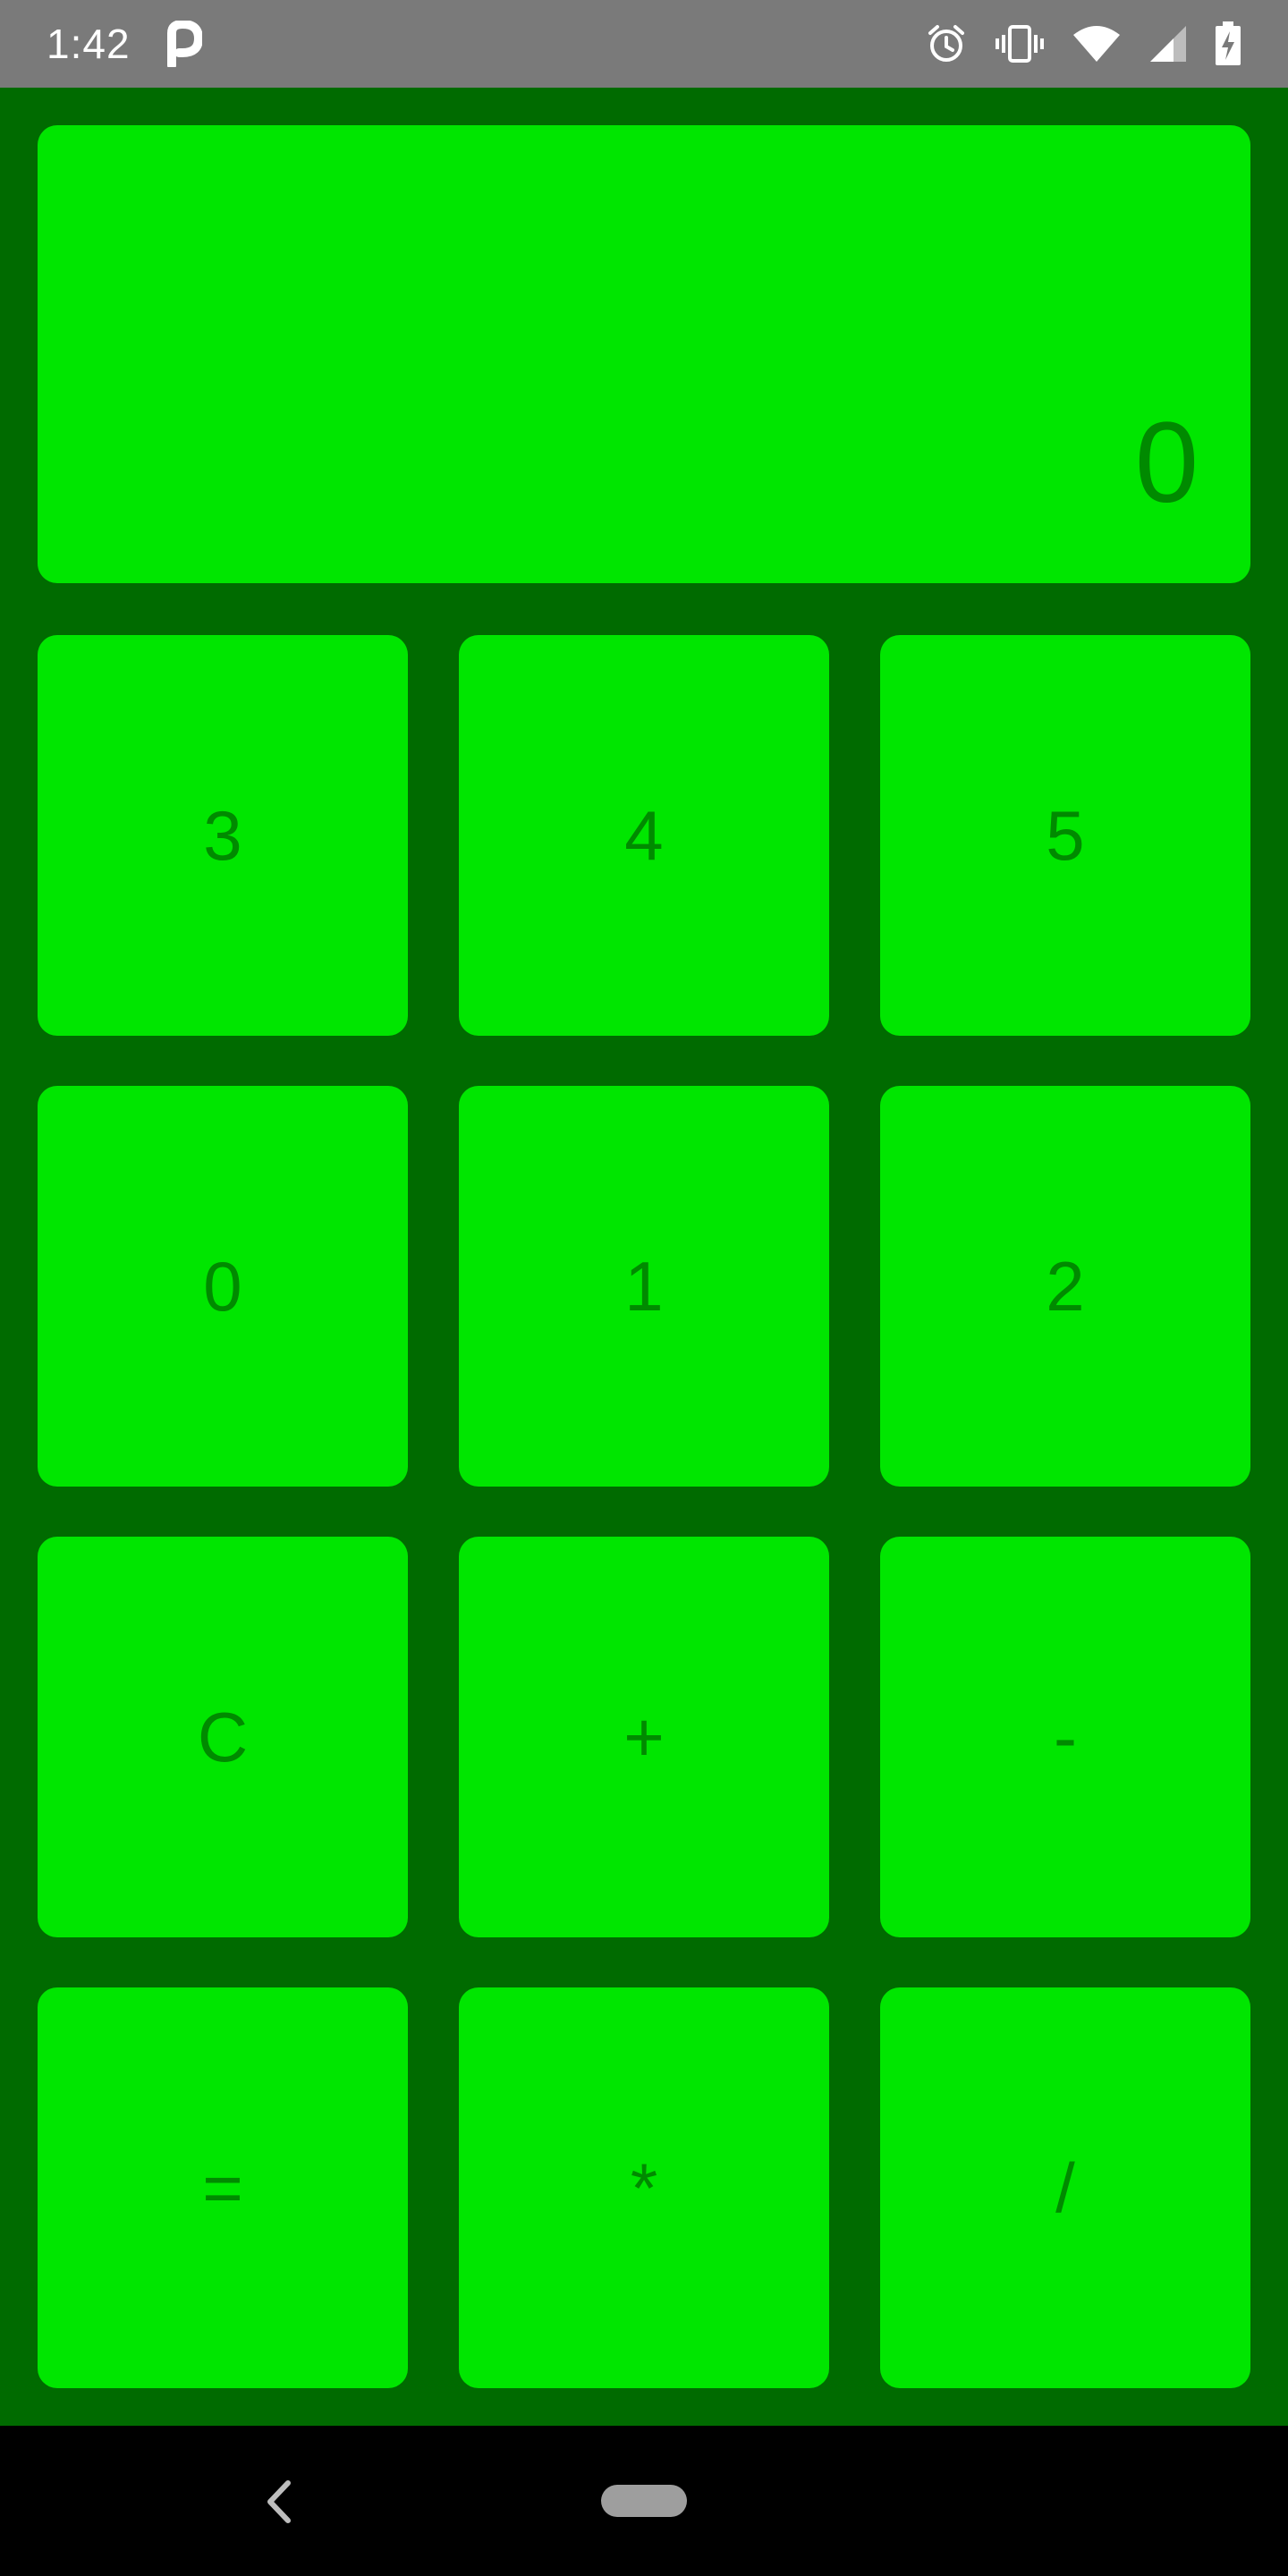 The height and width of the screenshot is (2576, 1288). What do you see at coordinates (644, 44) in the screenshot?
I see `status-bar: 1:42` at bounding box center [644, 44].